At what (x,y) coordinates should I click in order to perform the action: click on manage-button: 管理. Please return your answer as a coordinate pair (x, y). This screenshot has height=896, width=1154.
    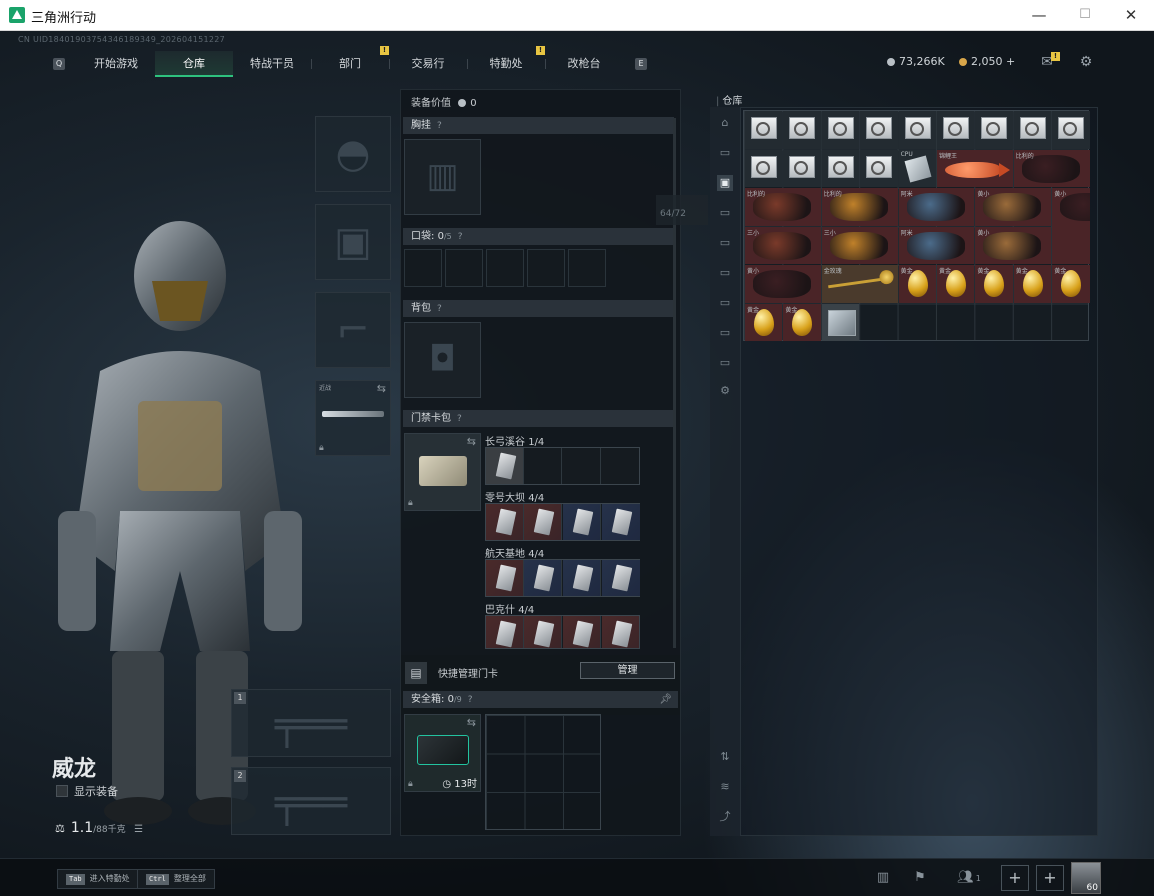
    Looking at the image, I should click on (627, 670).